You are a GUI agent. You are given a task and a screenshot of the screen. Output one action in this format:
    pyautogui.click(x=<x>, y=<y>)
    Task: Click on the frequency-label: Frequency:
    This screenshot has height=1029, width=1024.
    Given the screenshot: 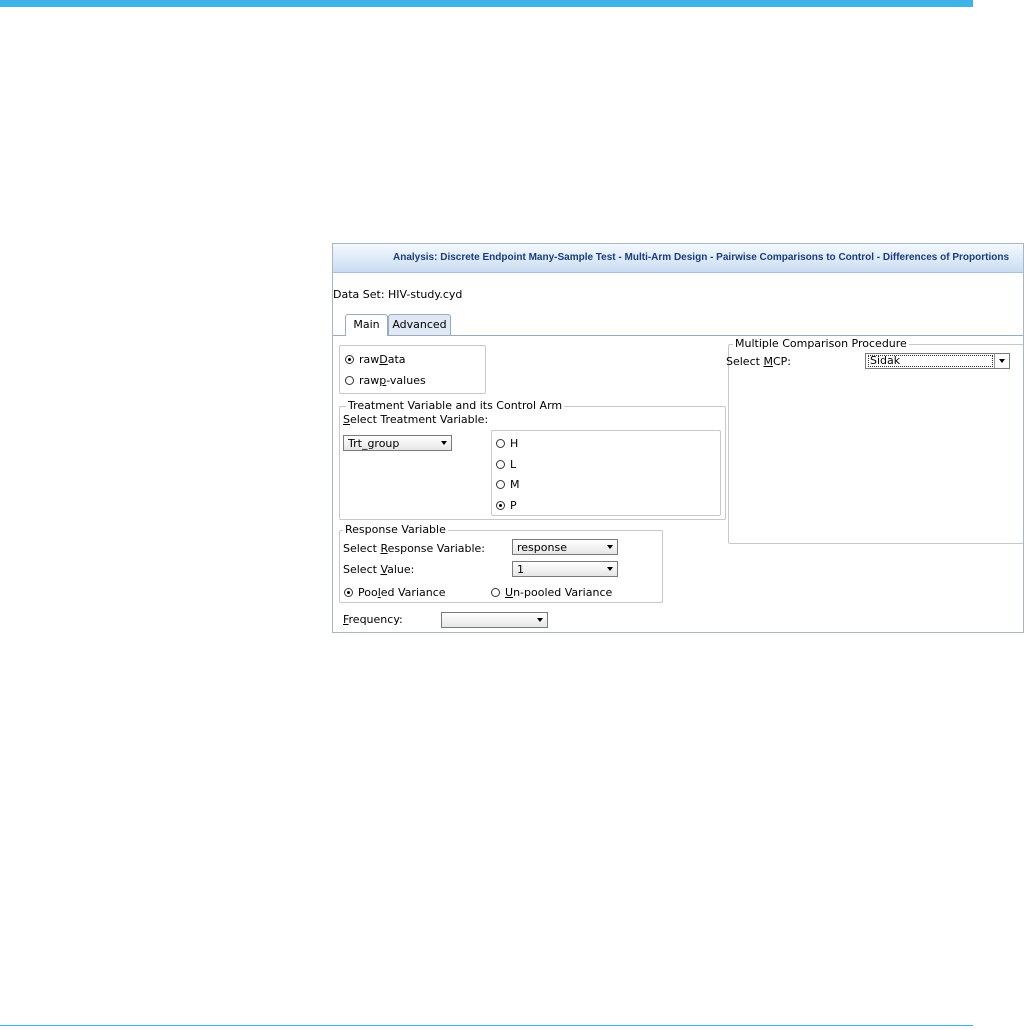 What is the action you would take?
    pyautogui.click(x=373, y=619)
    